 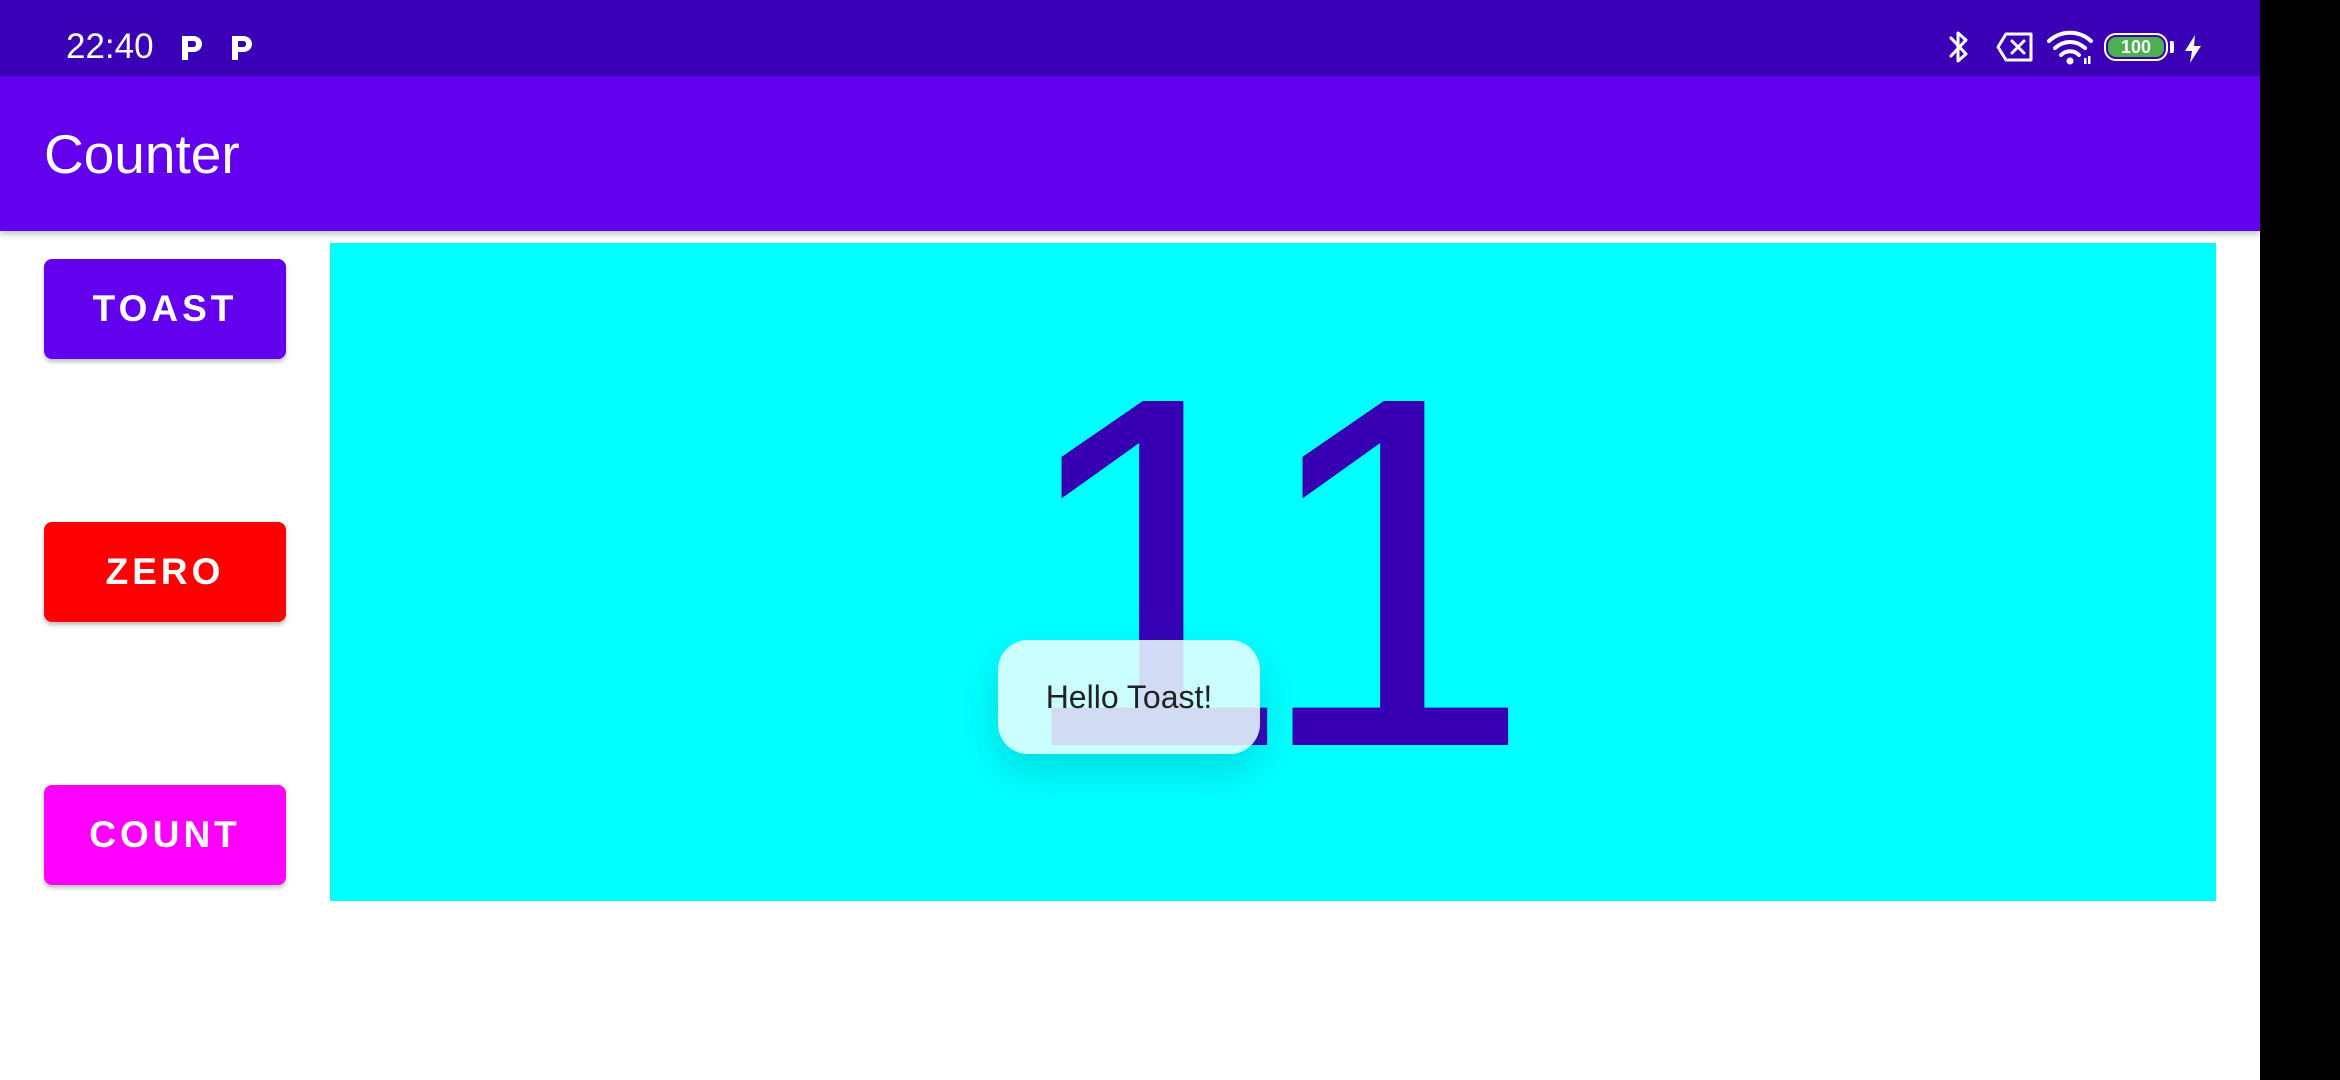 What do you see at coordinates (110, 46) in the screenshot?
I see `status-time: 22:40` at bounding box center [110, 46].